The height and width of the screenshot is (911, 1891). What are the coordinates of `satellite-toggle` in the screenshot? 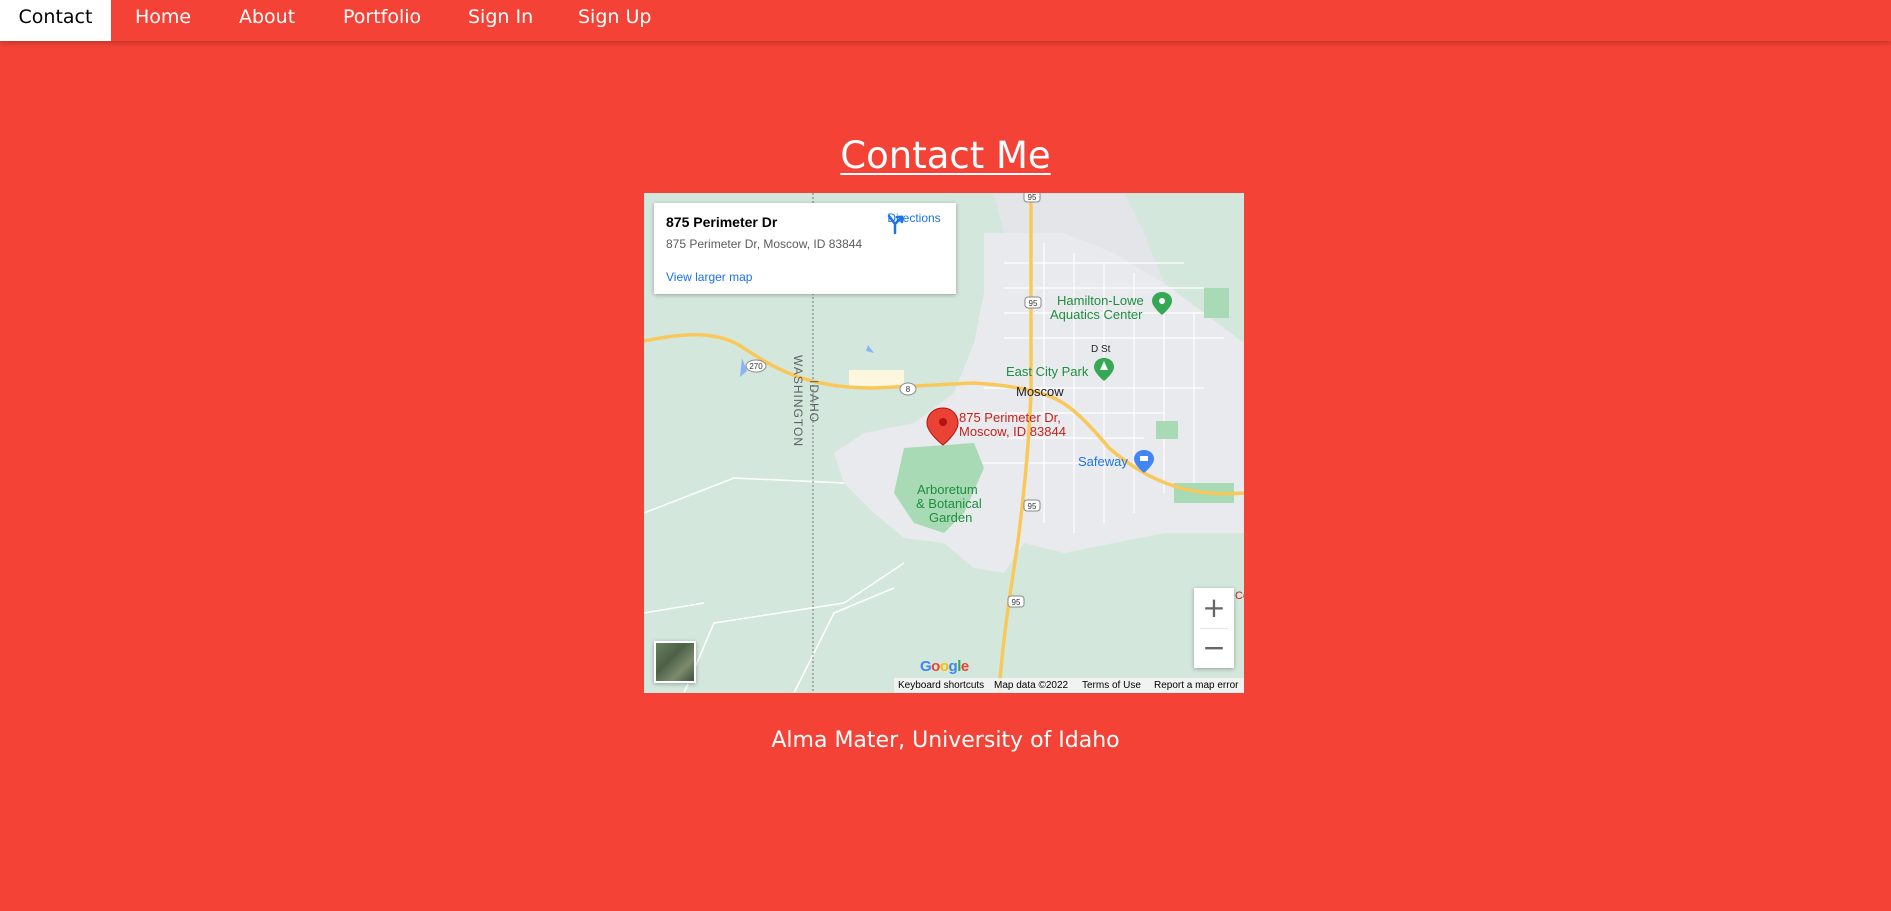 It's located at (675, 662).